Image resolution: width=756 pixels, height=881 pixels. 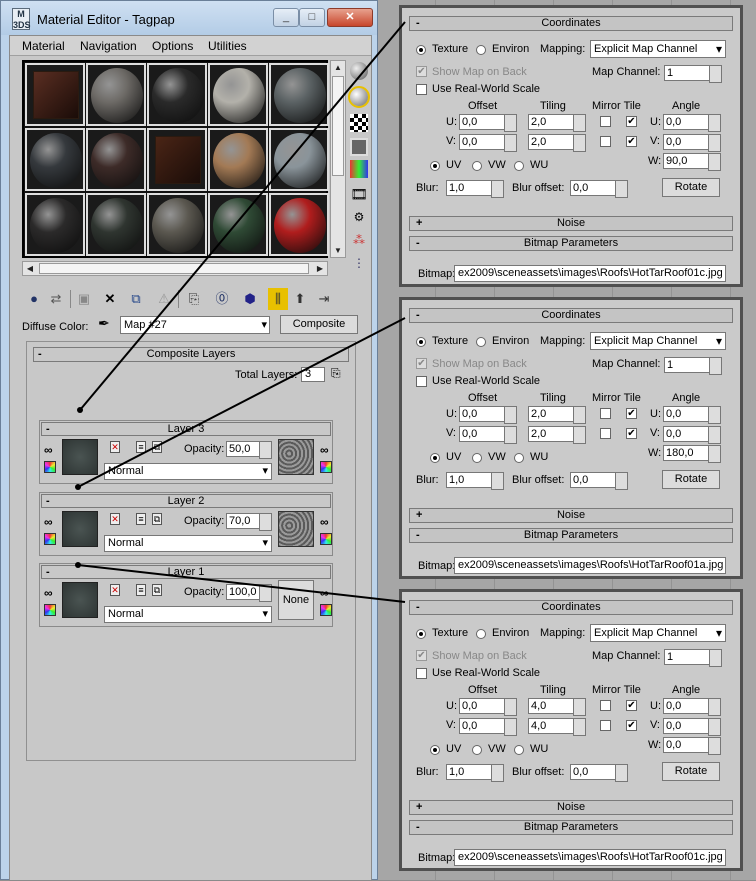 What do you see at coordinates (195, 325) in the screenshot?
I see `map-name-field: Map #27` at bounding box center [195, 325].